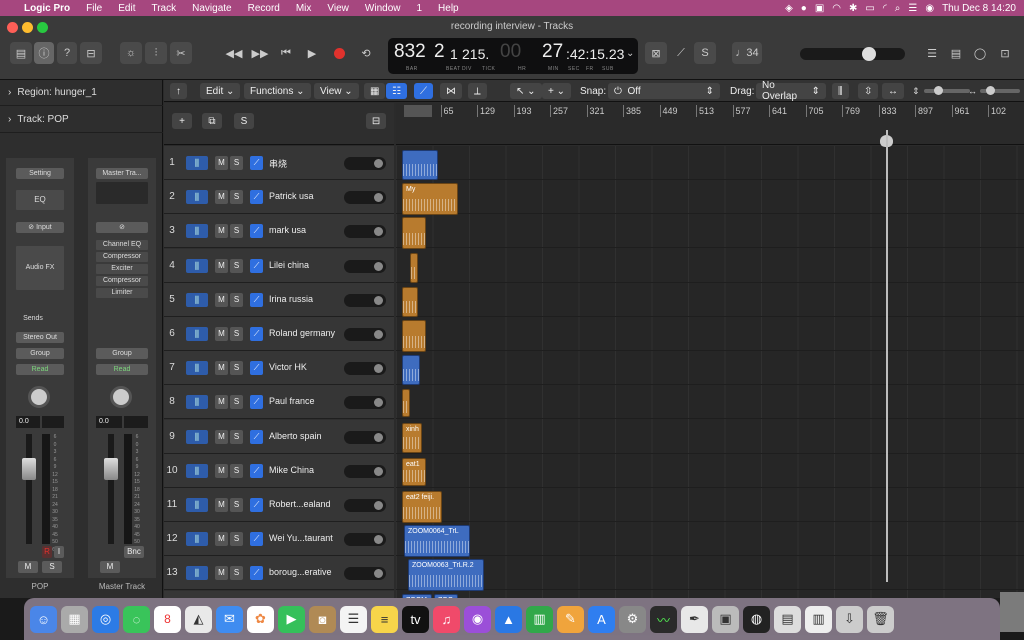 The image size is (1024, 640). Describe the element at coordinates (418, 111) in the screenshot. I see `cycle-region` at that location.